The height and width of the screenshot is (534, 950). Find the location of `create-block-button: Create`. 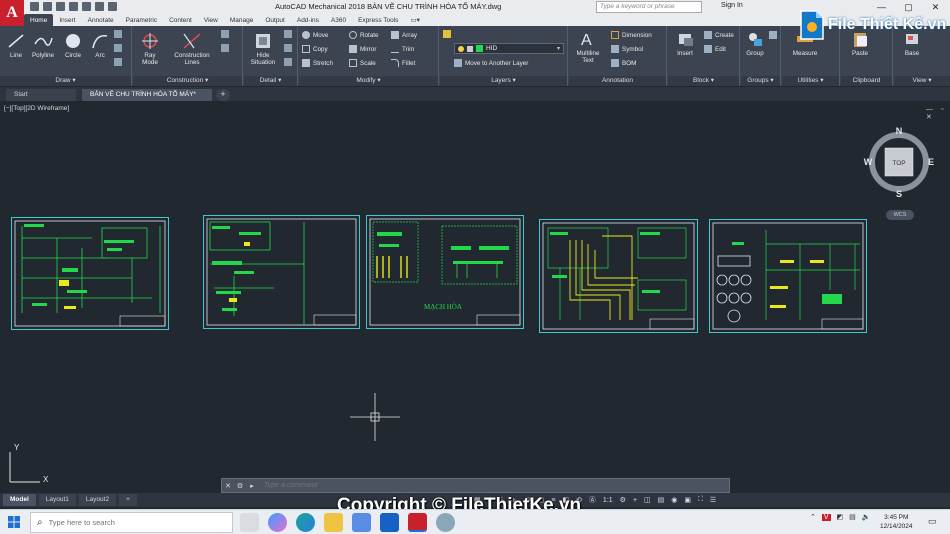

create-block-button: Create is located at coordinates (719, 35).